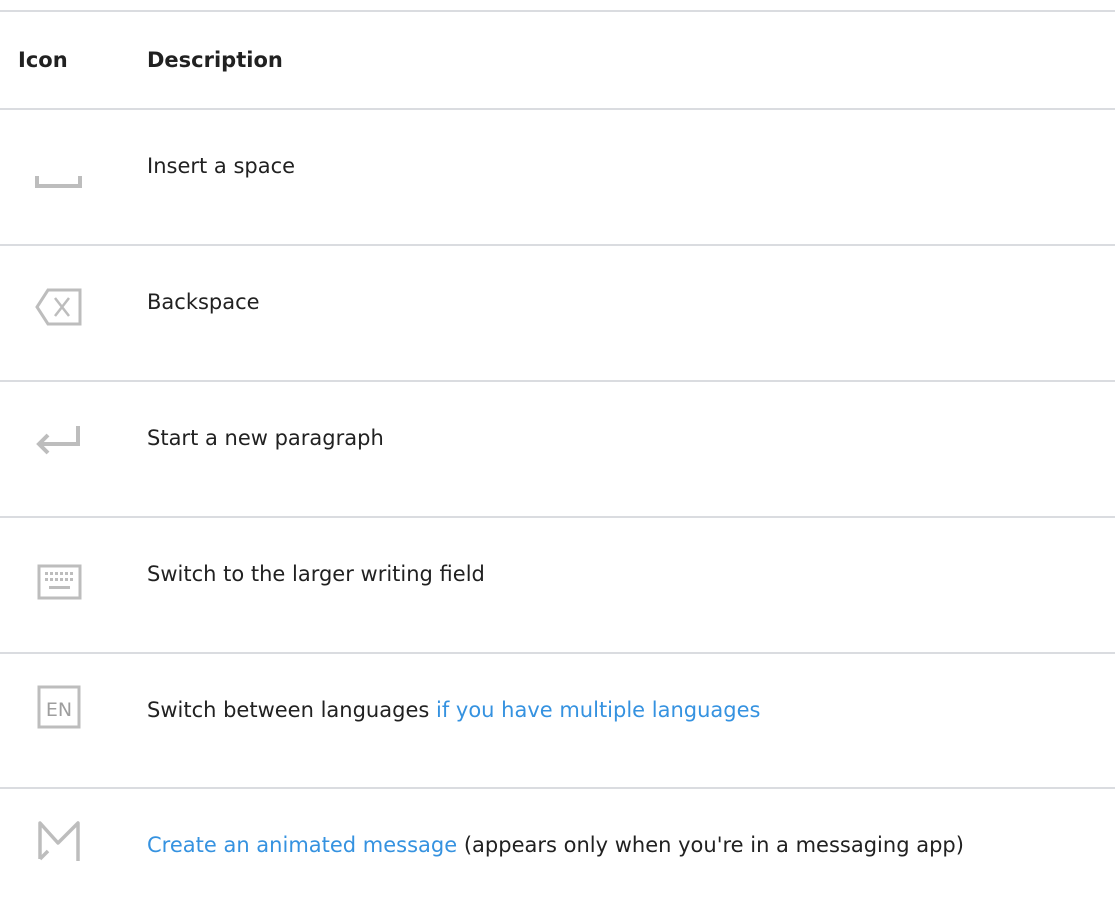  What do you see at coordinates (64, 177) in the screenshot?
I see `space-bar-icon` at bounding box center [64, 177].